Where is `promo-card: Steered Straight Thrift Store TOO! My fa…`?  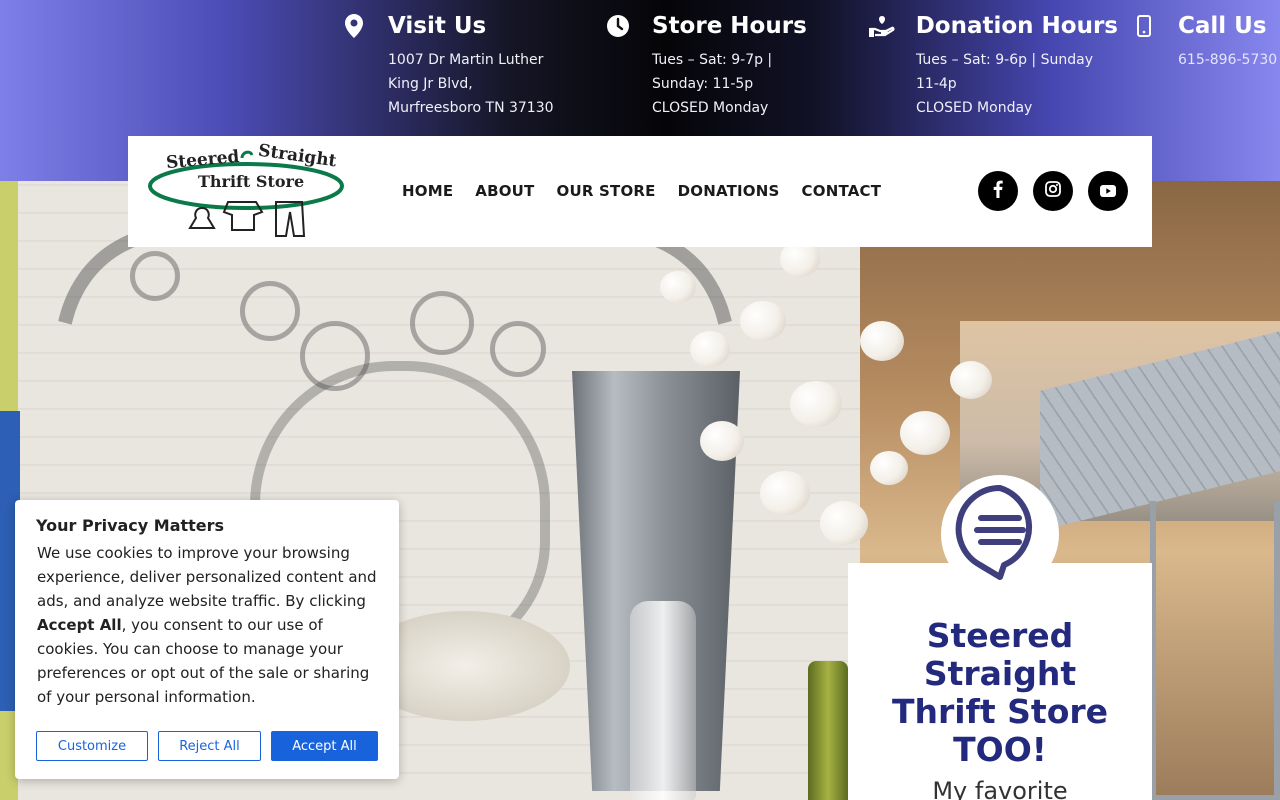
promo-card: Steered Straight Thrift Store TOO! My fa… is located at coordinates (1000, 681).